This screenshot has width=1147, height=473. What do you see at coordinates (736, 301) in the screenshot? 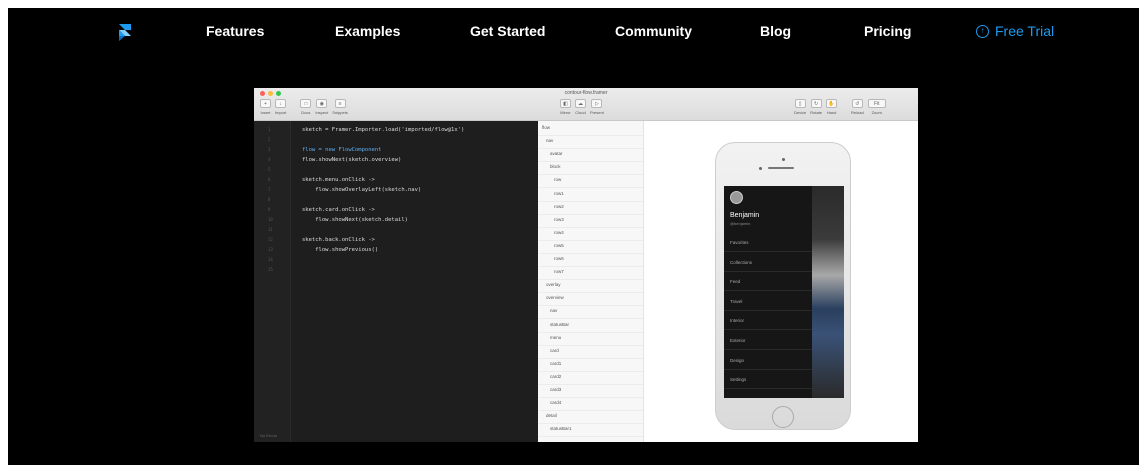
I see `menu-item: Travel` at bounding box center [736, 301].